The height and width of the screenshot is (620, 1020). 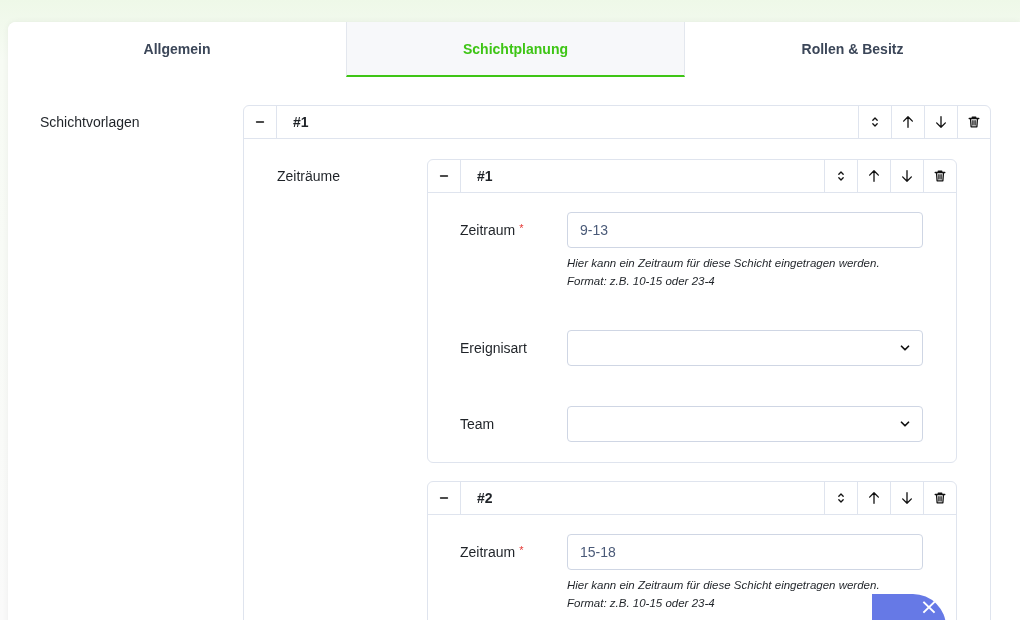 I want to click on period-input: 15-18, so click(x=745, y=552).